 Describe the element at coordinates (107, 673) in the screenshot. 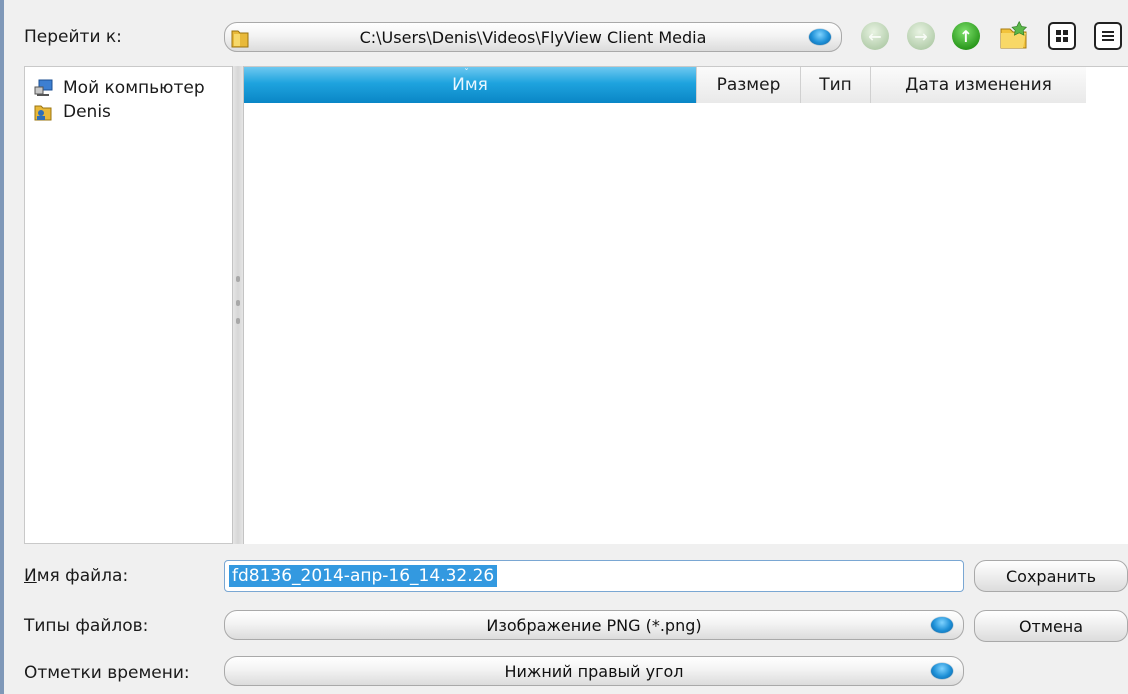

I see `timestamp-label: Отметки времени:` at that location.